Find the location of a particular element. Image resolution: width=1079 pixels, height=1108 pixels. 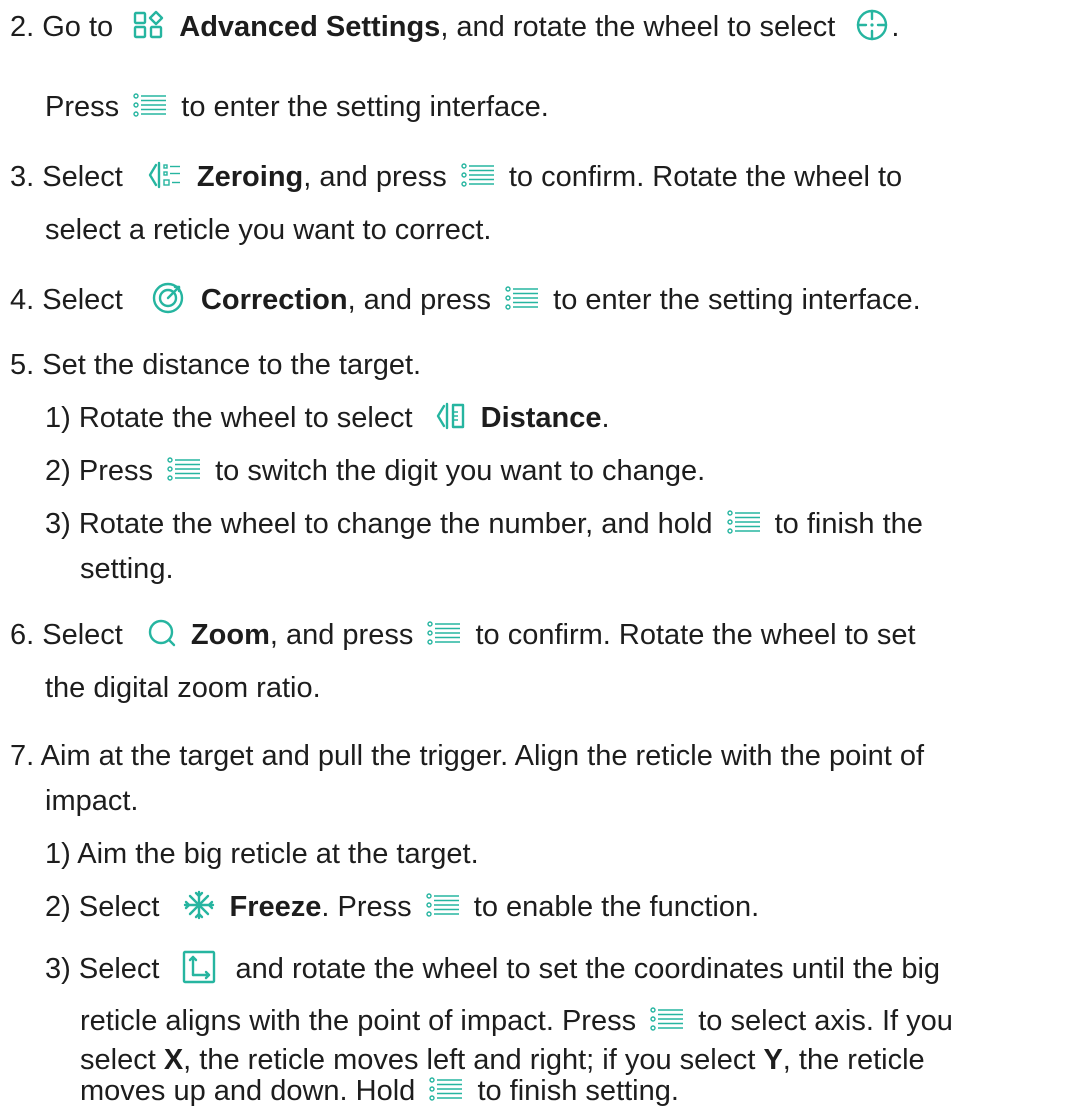

step-text: setting. is located at coordinates (127, 569).